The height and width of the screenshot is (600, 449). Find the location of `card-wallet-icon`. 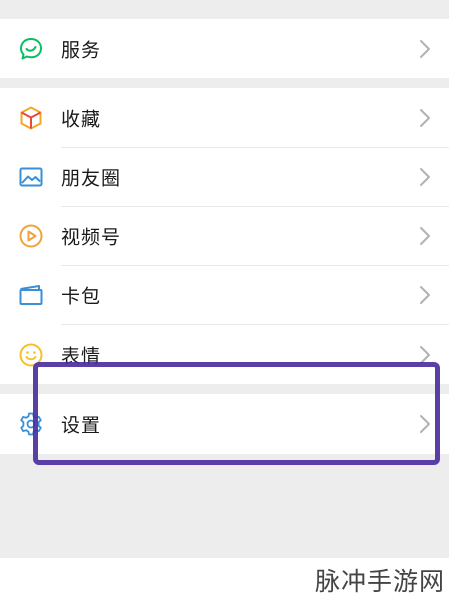

card-wallet-icon is located at coordinates (31, 295).